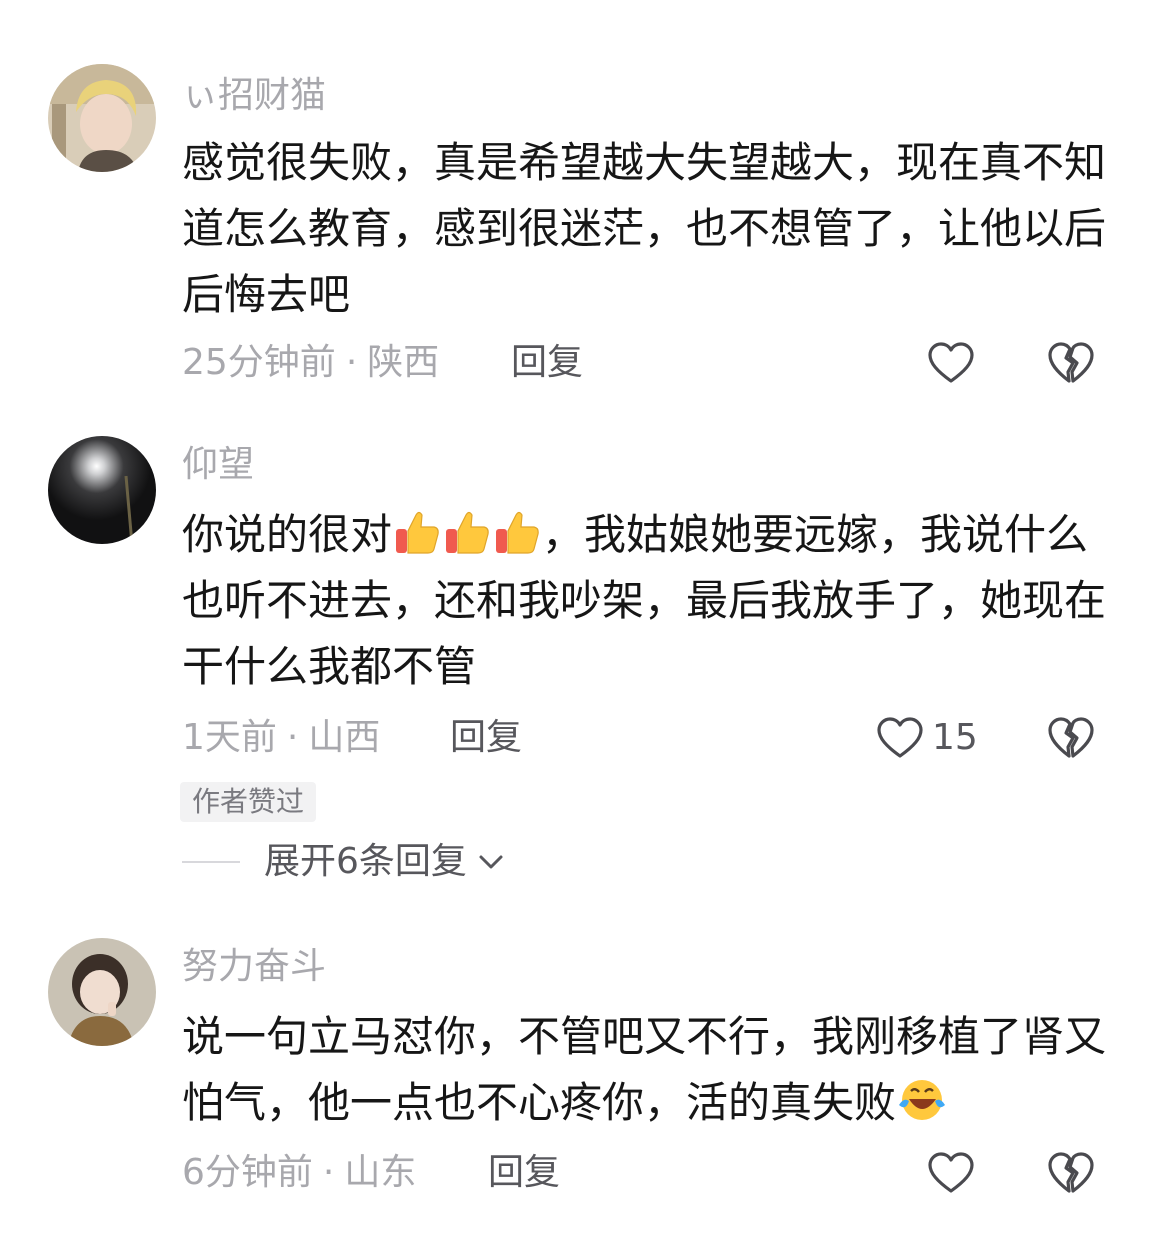  What do you see at coordinates (921, 1100) in the screenshot?
I see `face-with-tears-of-joy-icon` at bounding box center [921, 1100].